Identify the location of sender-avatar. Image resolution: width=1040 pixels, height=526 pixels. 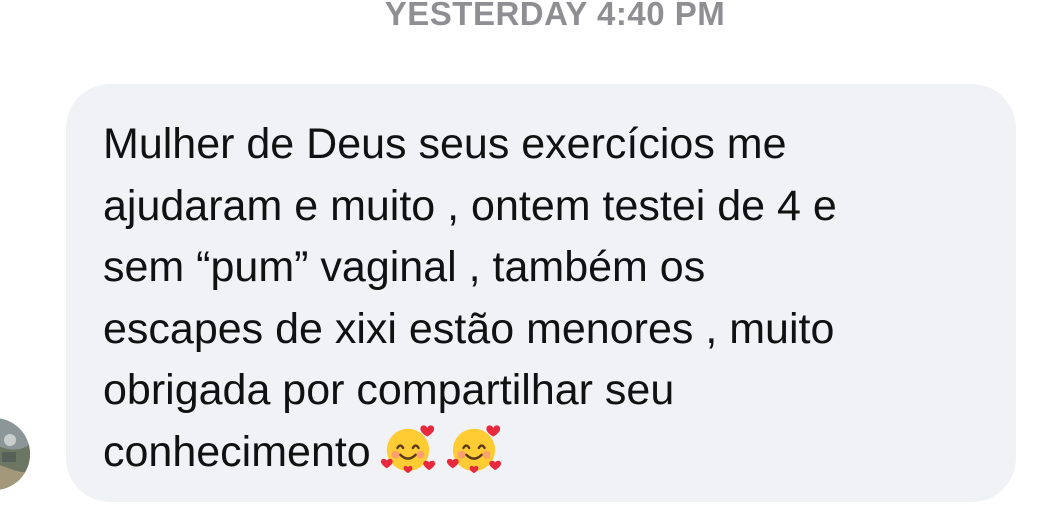
(15, 454).